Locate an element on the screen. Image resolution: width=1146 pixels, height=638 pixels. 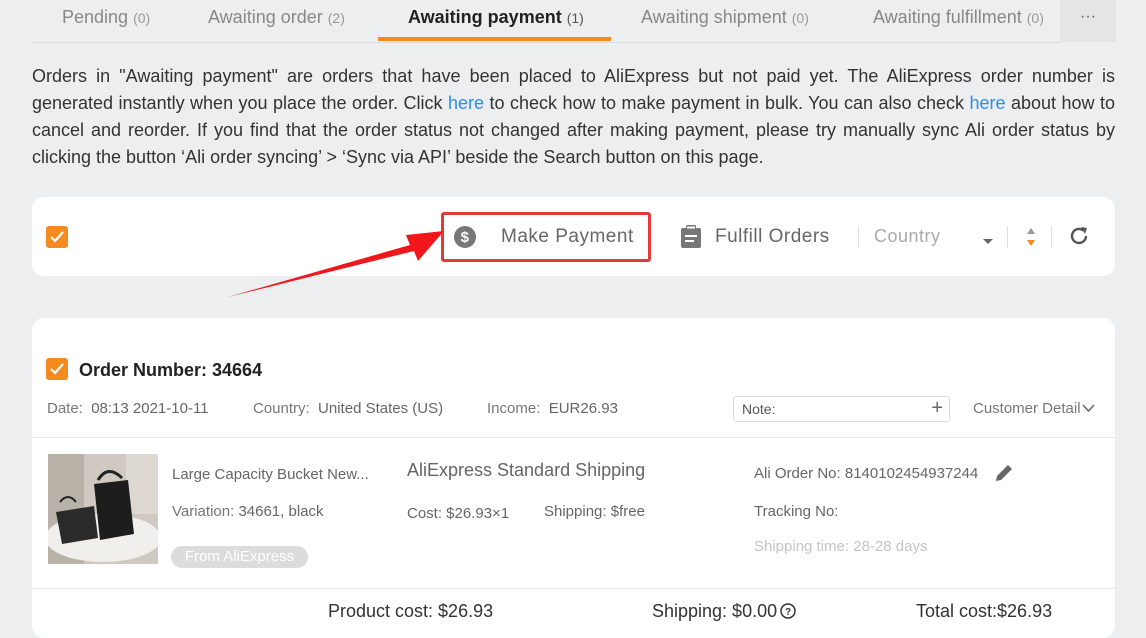
total-cost: Total cost:$26.93 is located at coordinates (984, 611).